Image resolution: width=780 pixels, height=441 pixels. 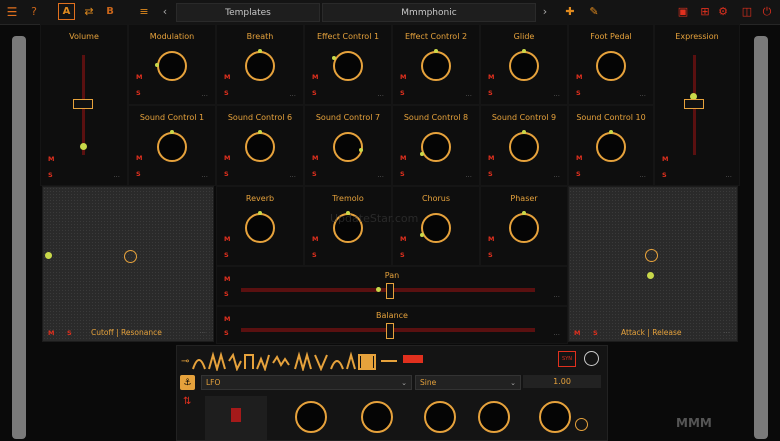 I want to click on effect-control-2-knob, so click(x=436, y=65).